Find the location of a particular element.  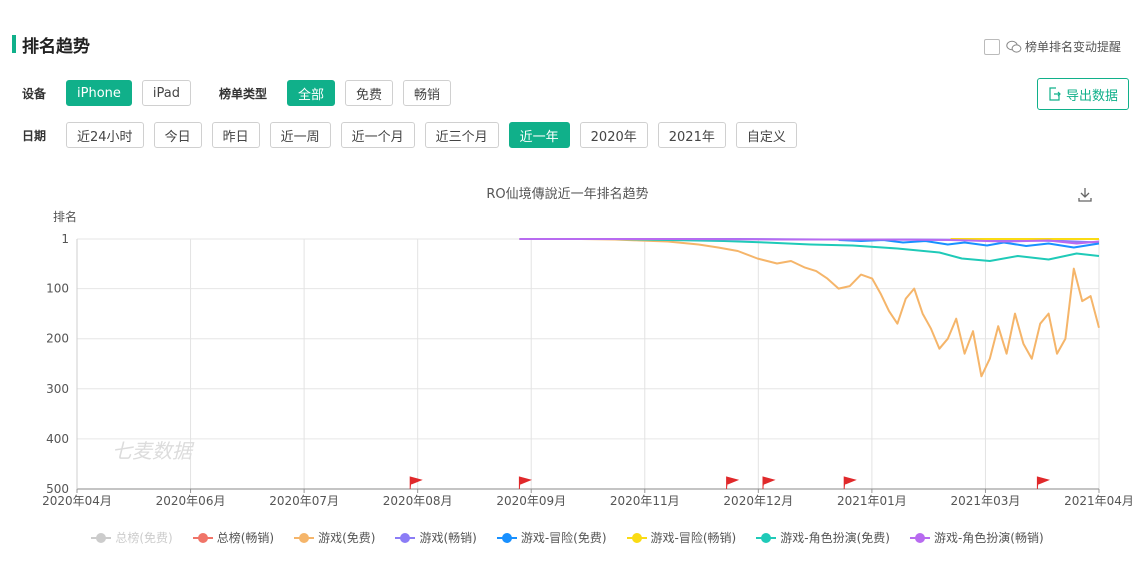

legend-item: 游戏(畅销) is located at coordinates (436, 537).